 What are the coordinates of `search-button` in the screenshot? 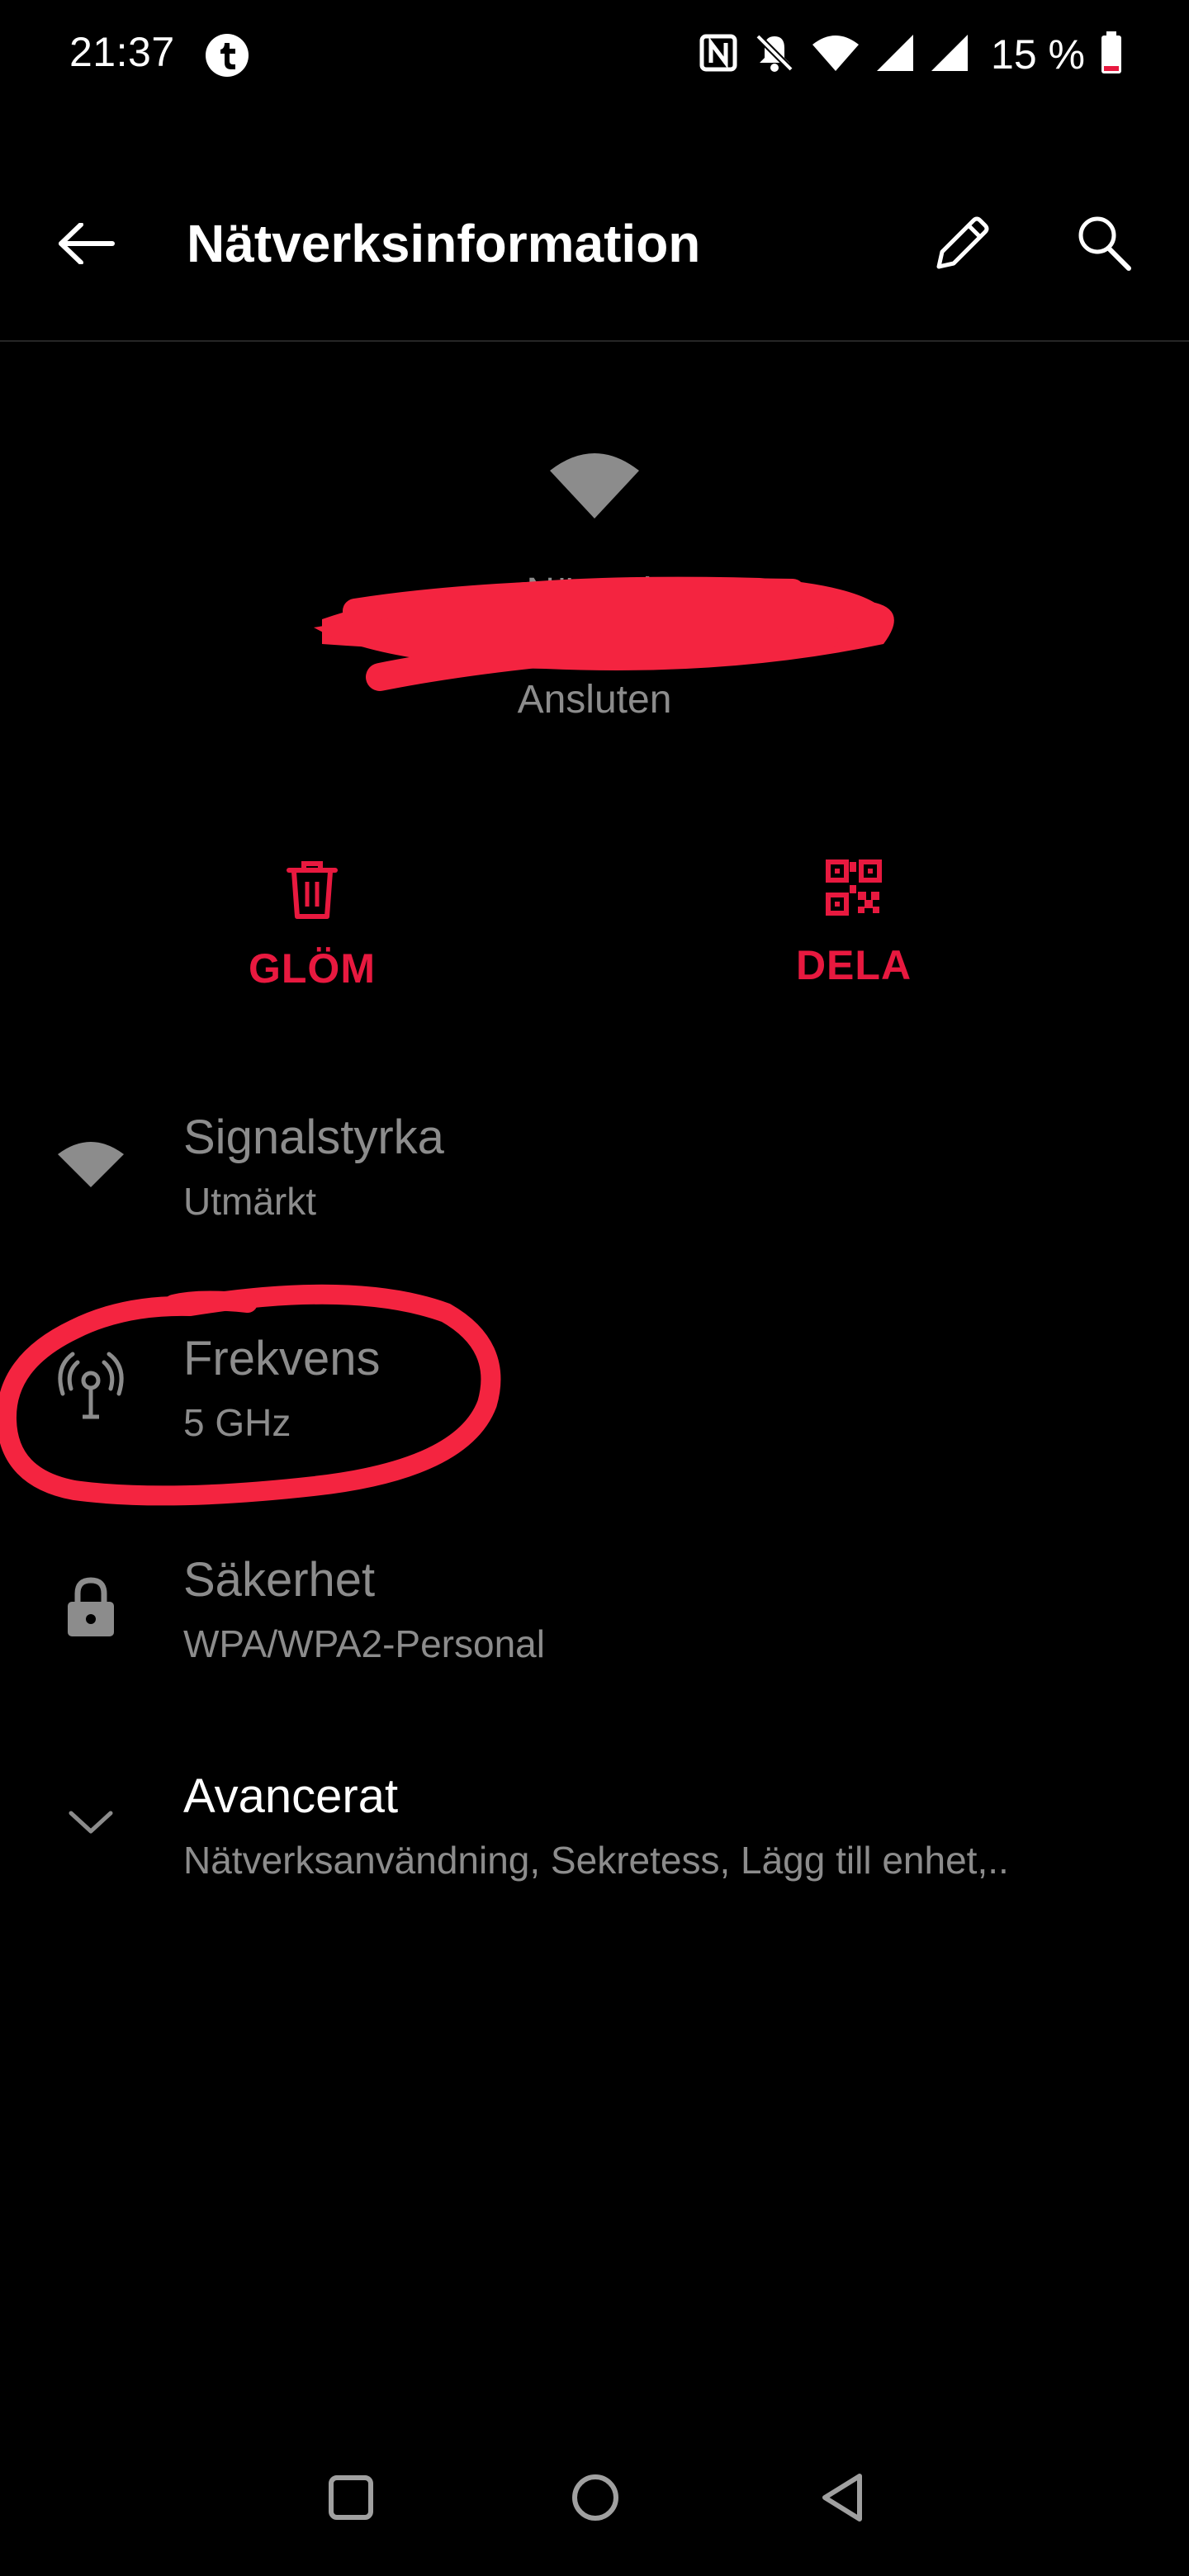 It's located at (1104, 243).